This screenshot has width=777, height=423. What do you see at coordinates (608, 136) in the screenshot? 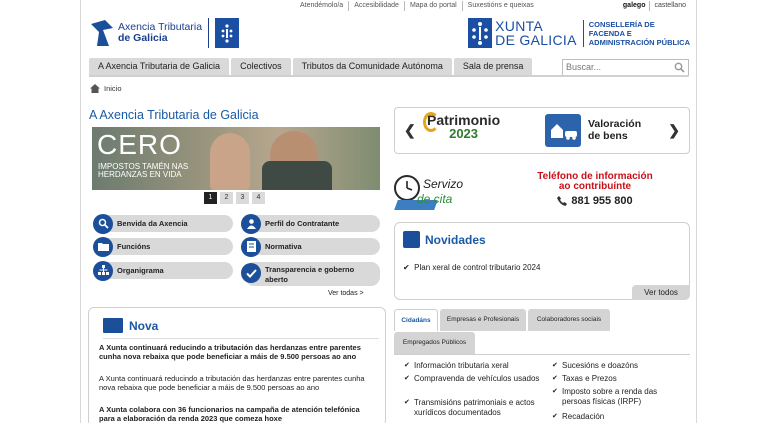
I see `valoracion-line2: de bens` at bounding box center [608, 136].